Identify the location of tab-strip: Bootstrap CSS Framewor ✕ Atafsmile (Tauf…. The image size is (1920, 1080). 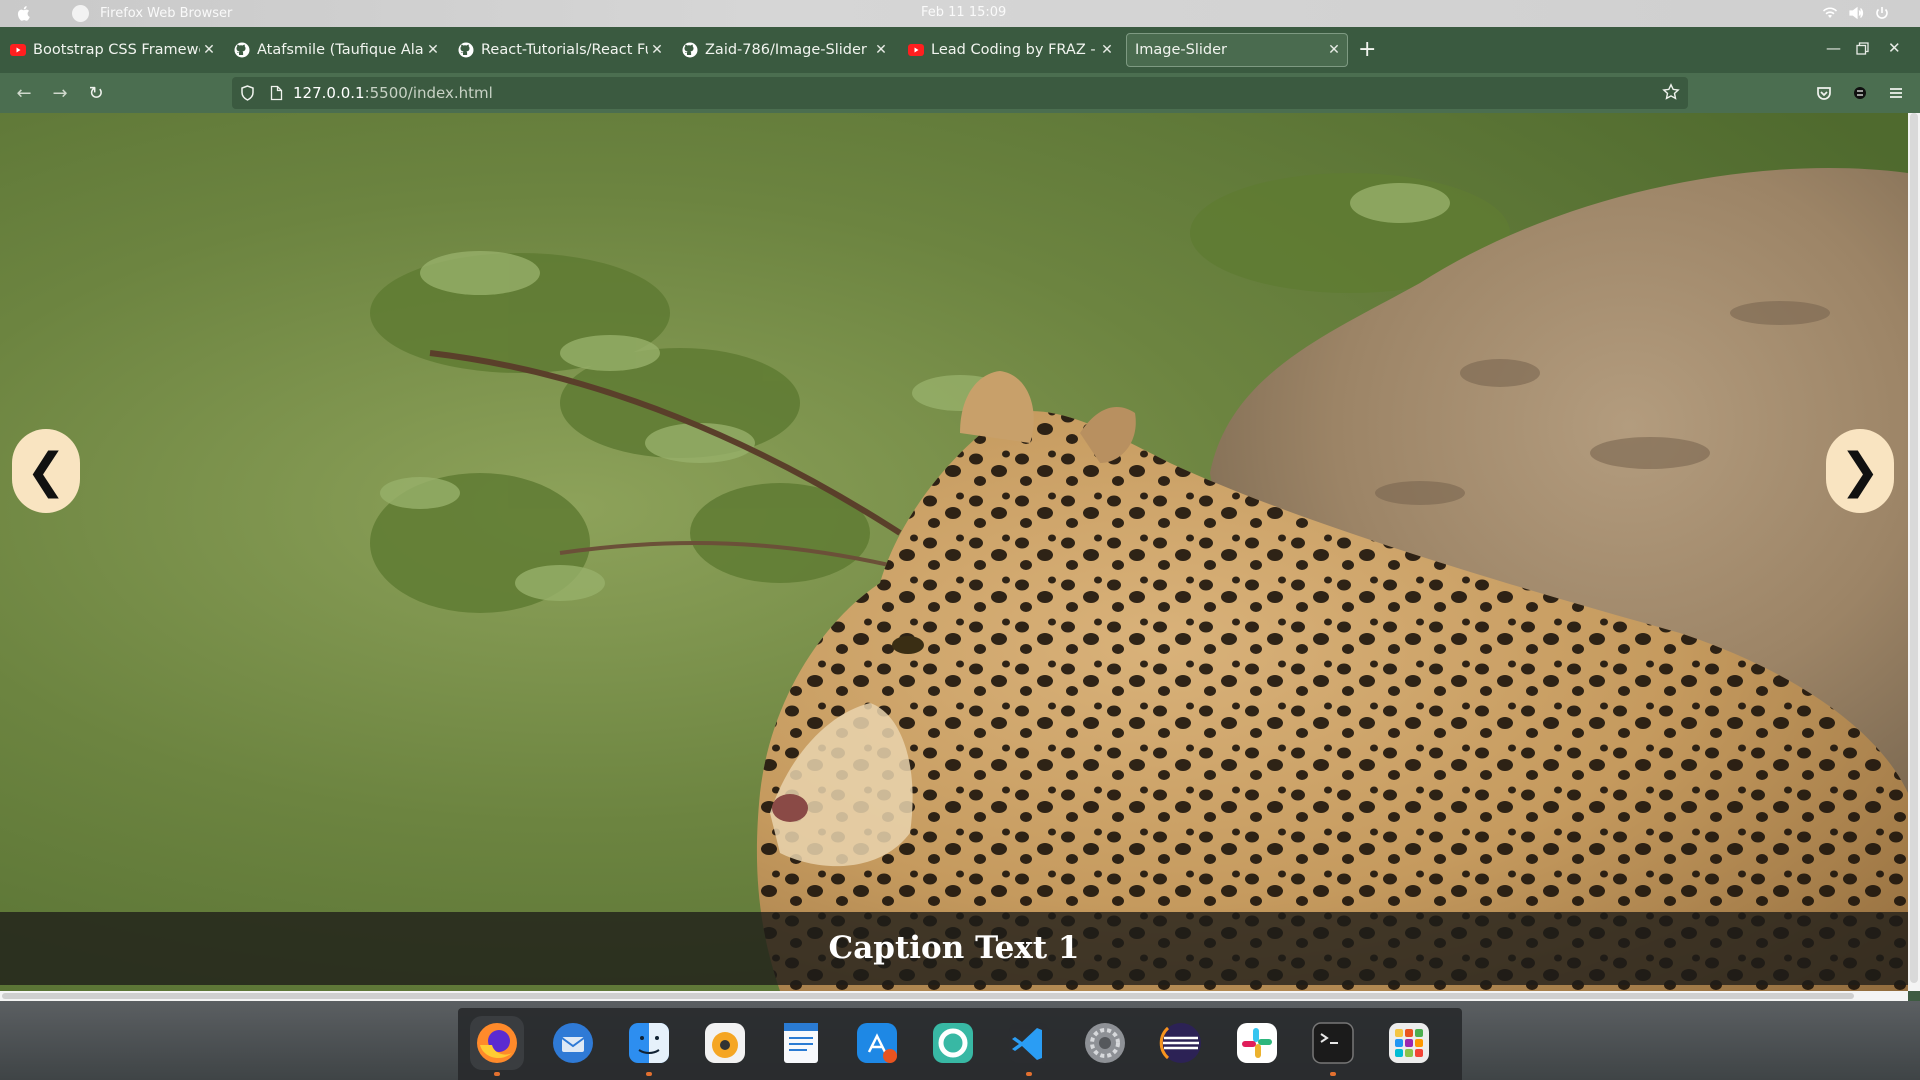
(960, 50).